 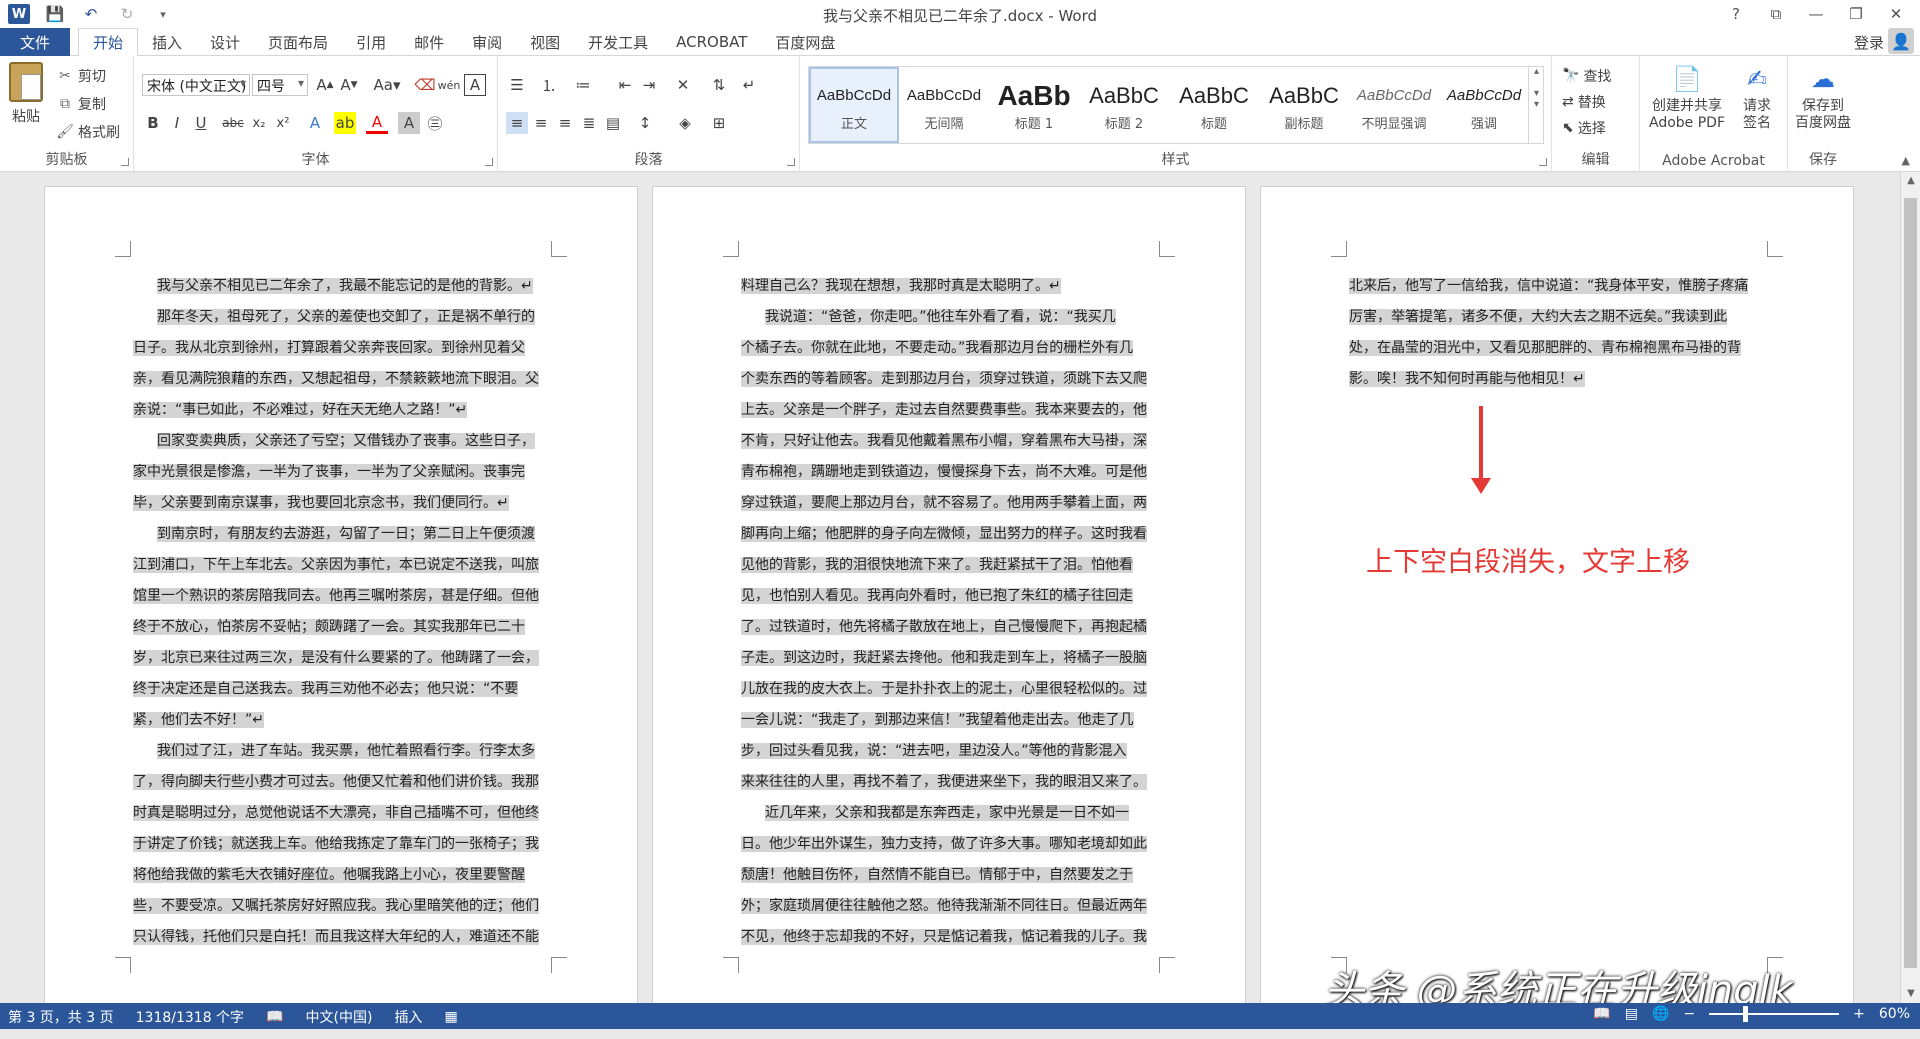 What do you see at coordinates (81, 76) in the screenshot?
I see `cut-button: ✂ 剪切` at bounding box center [81, 76].